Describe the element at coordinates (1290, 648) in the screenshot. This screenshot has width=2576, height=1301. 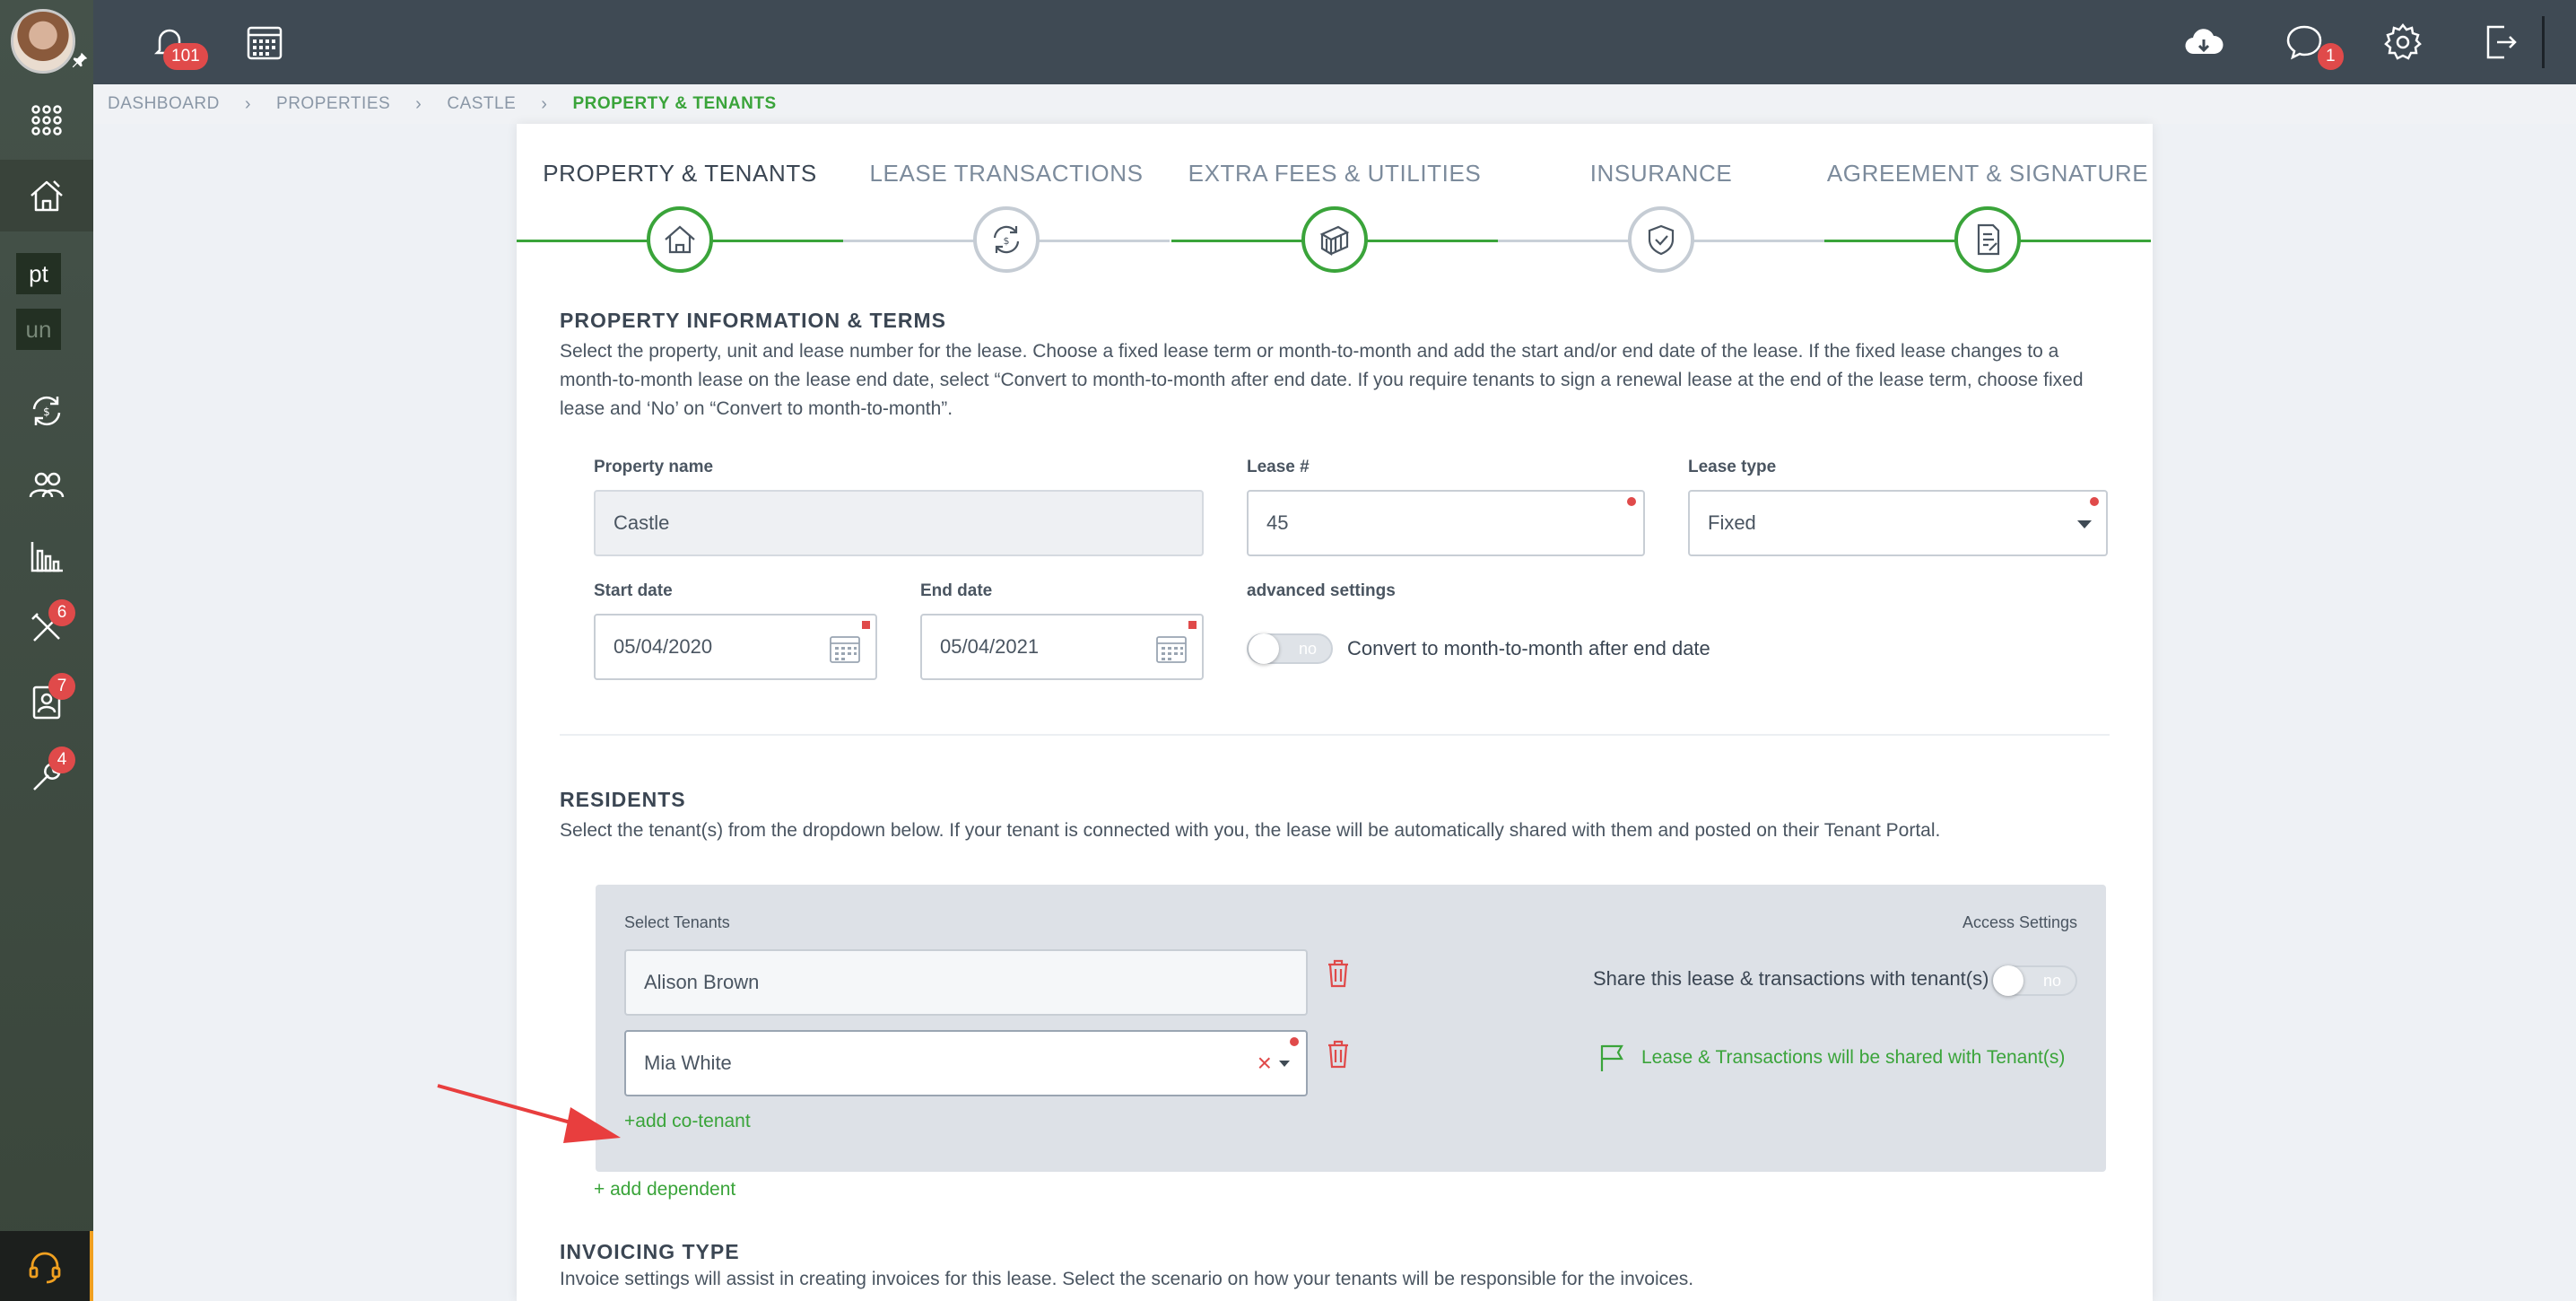
I see `convert-month-to-month-toggle: no` at that location.